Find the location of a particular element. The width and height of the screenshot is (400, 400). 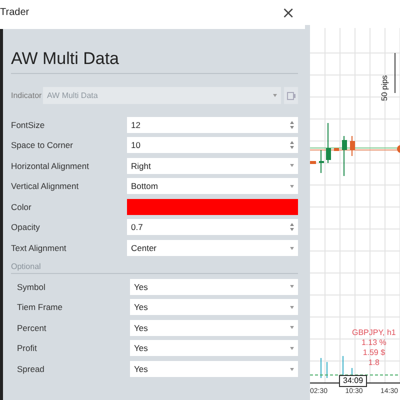

info-text: GBPJPY, h1 is located at coordinates (374, 333).